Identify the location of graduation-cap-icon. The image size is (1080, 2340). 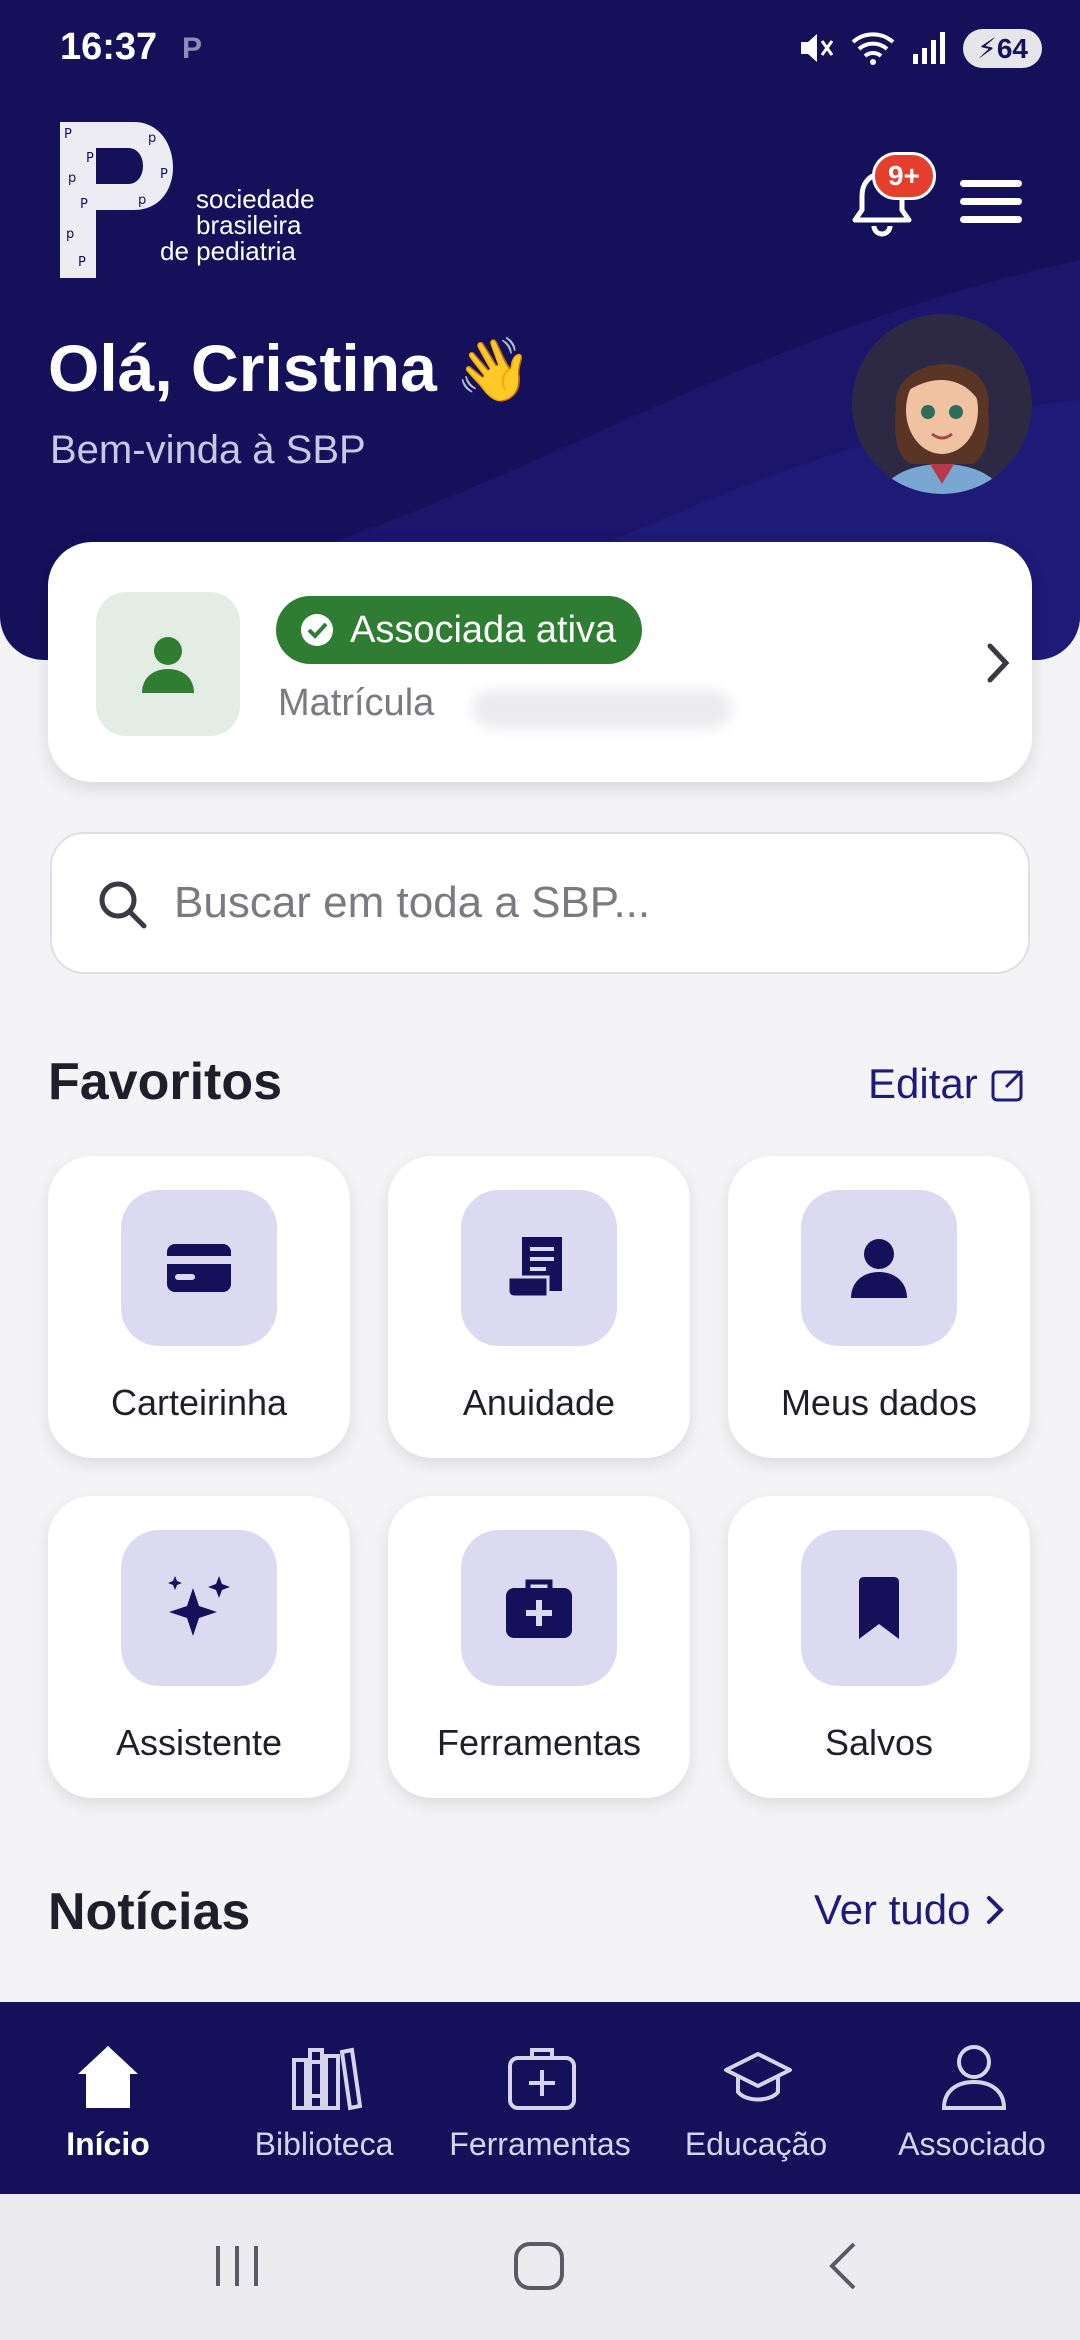
(758, 2077).